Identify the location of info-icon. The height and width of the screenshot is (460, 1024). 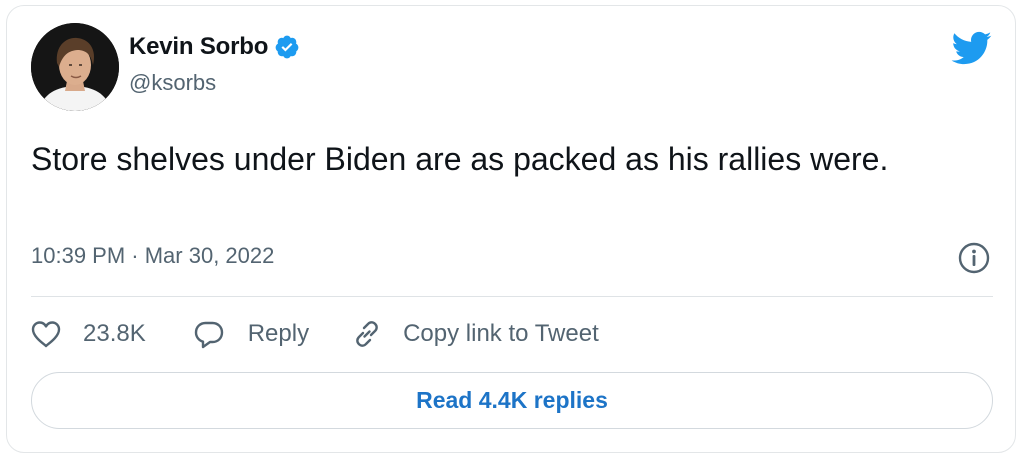
(974, 258).